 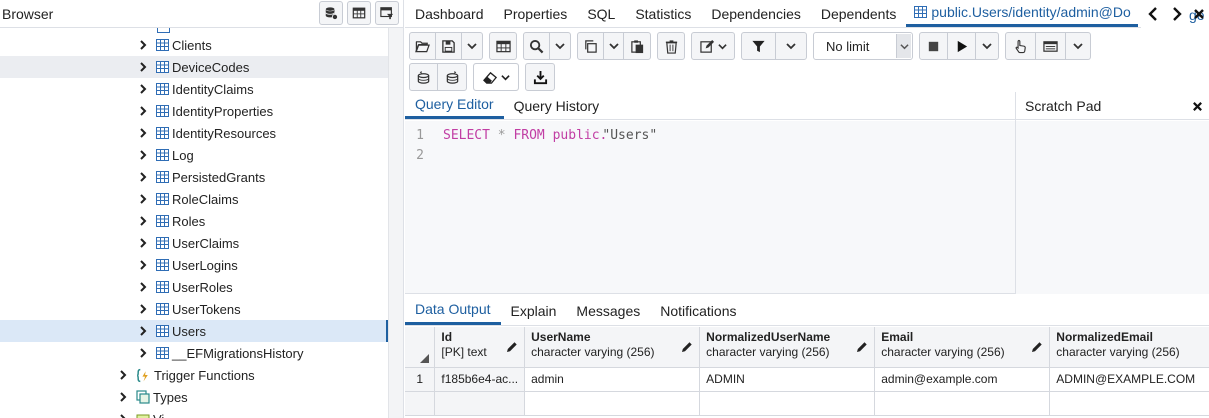 What do you see at coordinates (194, 221) in the screenshot?
I see `browser-tree-item: Roles` at bounding box center [194, 221].